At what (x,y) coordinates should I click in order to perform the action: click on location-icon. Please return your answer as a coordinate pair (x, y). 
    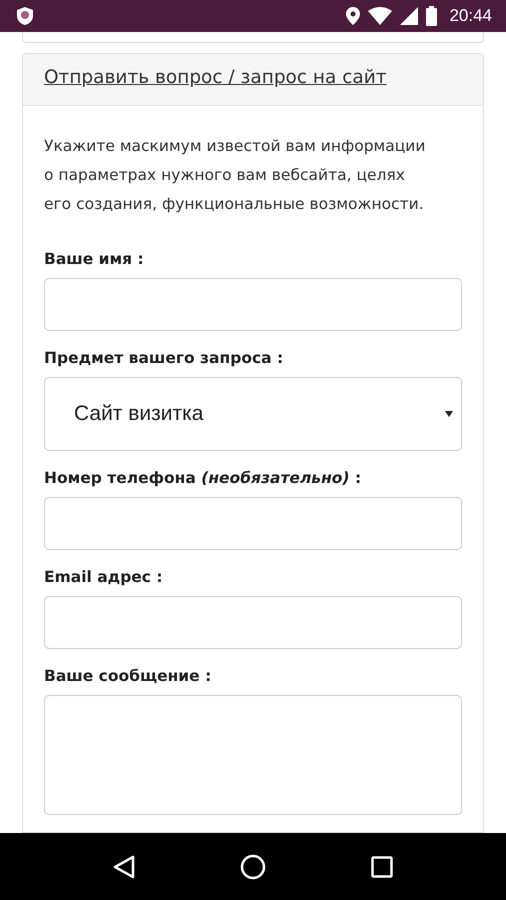
    Looking at the image, I should click on (353, 16).